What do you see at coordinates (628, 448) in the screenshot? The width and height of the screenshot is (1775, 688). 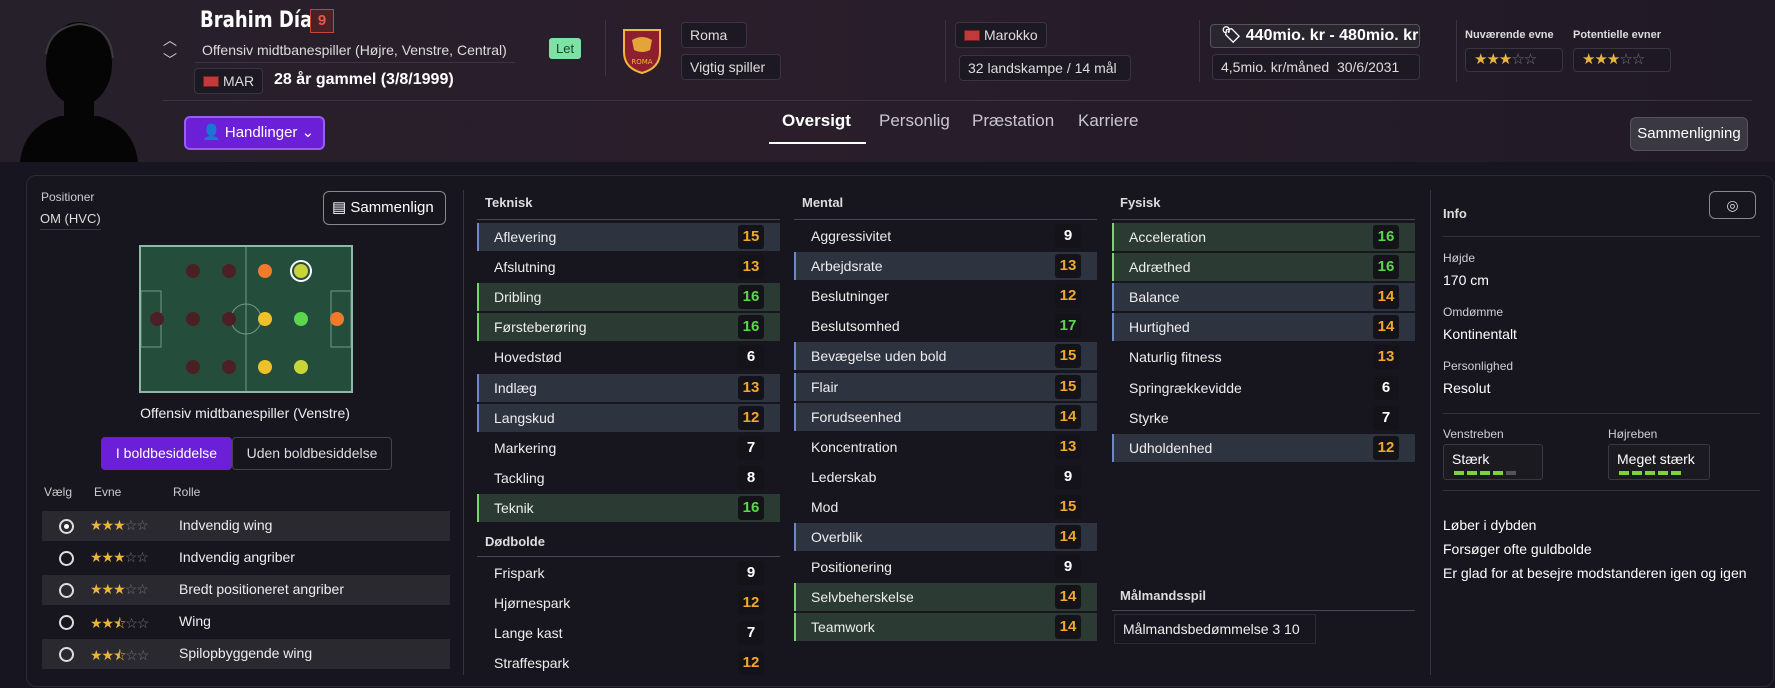 I see `attribute-row: Markering 7` at bounding box center [628, 448].